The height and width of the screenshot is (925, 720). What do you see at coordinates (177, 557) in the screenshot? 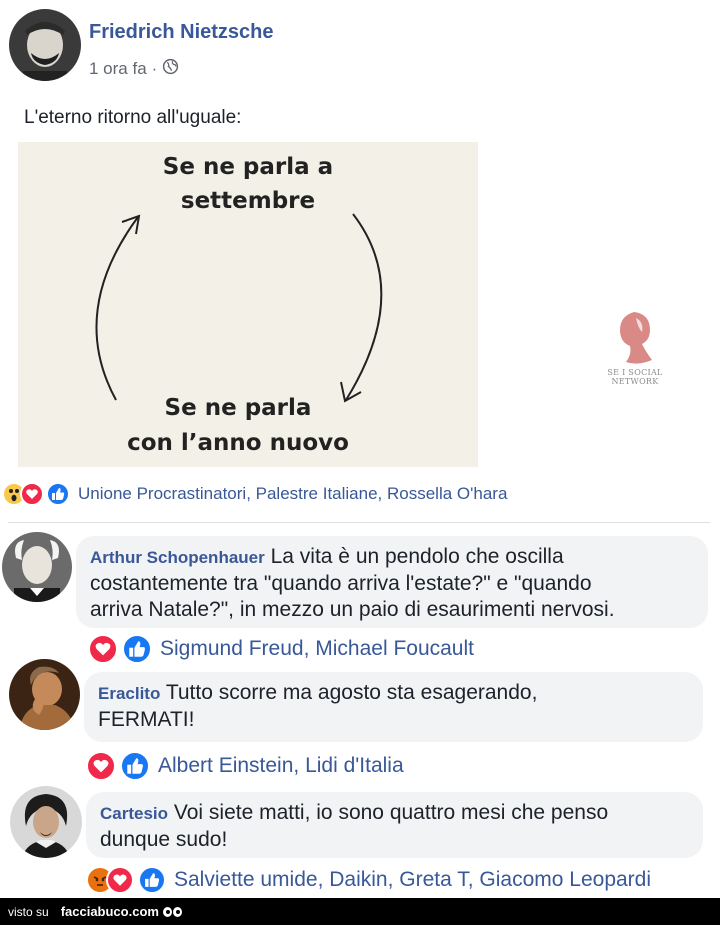
I see `comment-author-name: Arthur Schopenhauer` at bounding box center [177, 557].